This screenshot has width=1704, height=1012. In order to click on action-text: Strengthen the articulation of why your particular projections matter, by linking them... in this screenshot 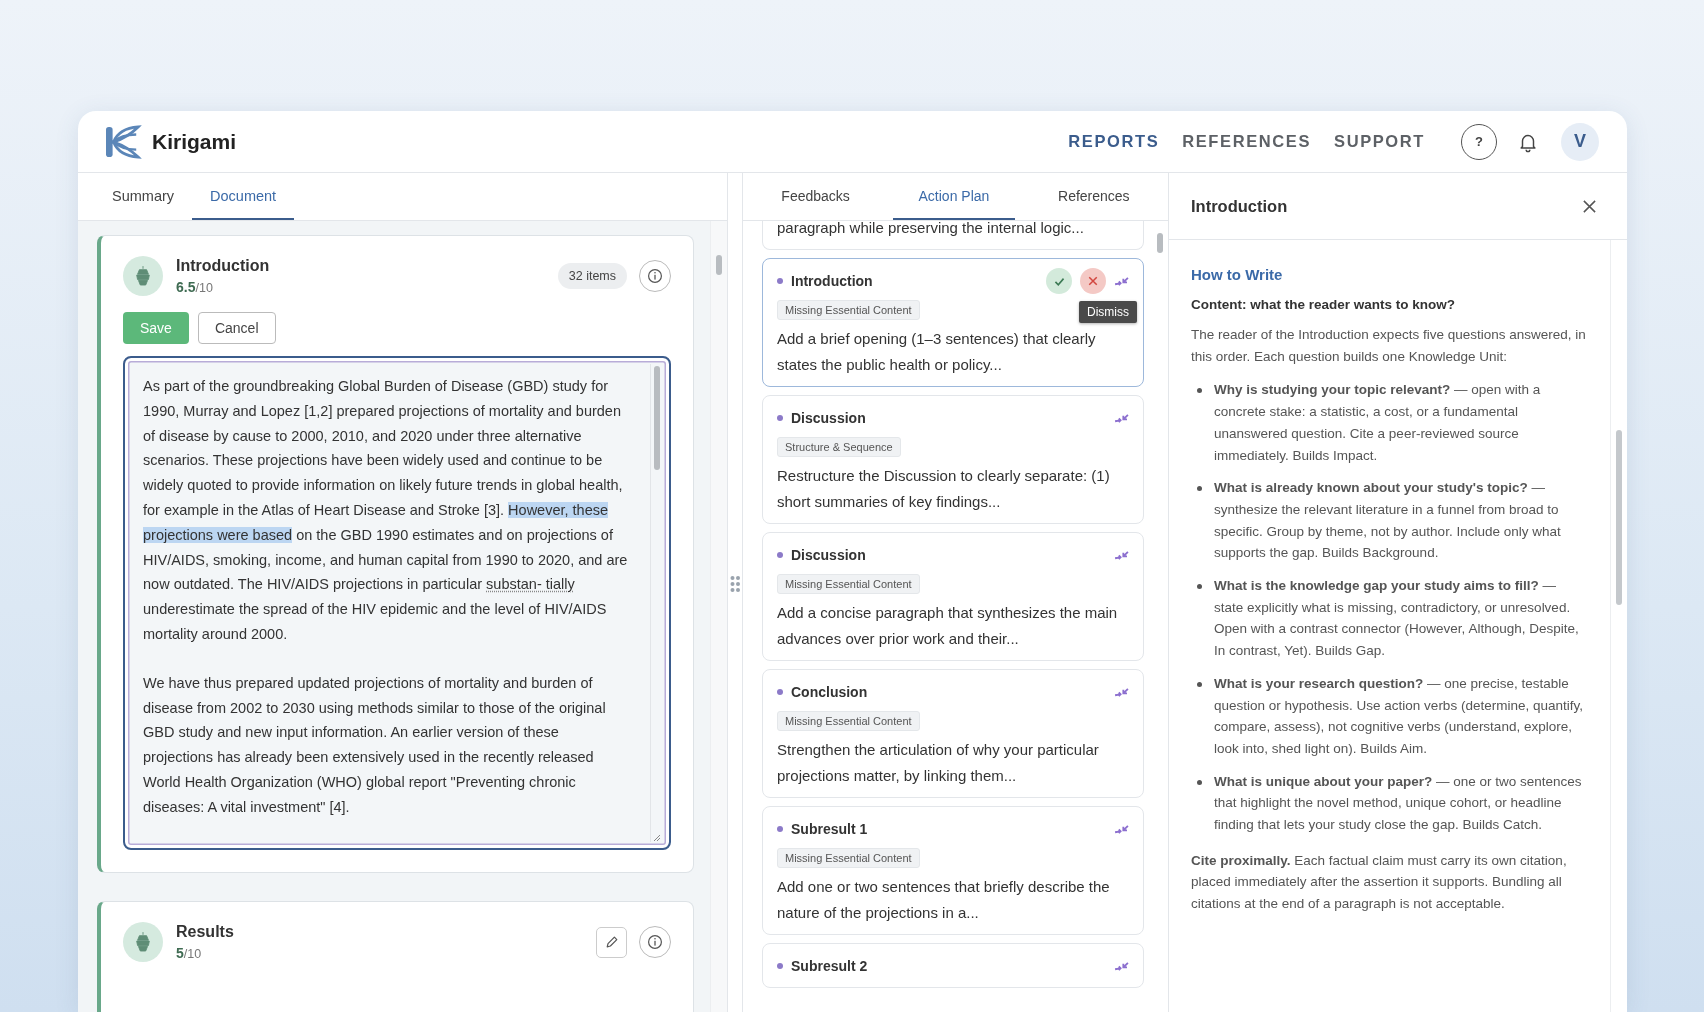, I will do `click(938, 763)`.